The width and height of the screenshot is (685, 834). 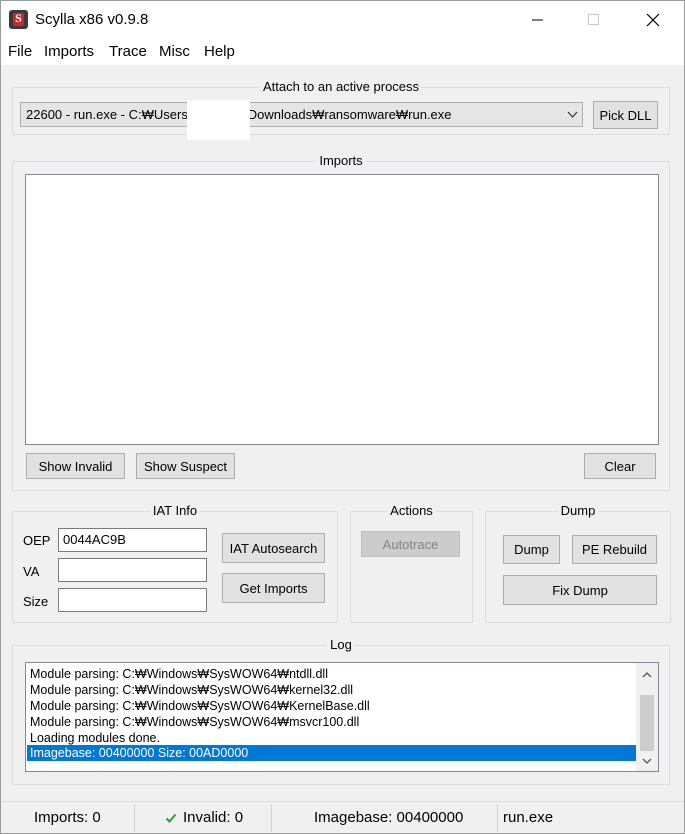 What do you see at coordinates (620, 466) in the screenshot?
I see `clear-button: Clear` at bounding box center [620, 466].